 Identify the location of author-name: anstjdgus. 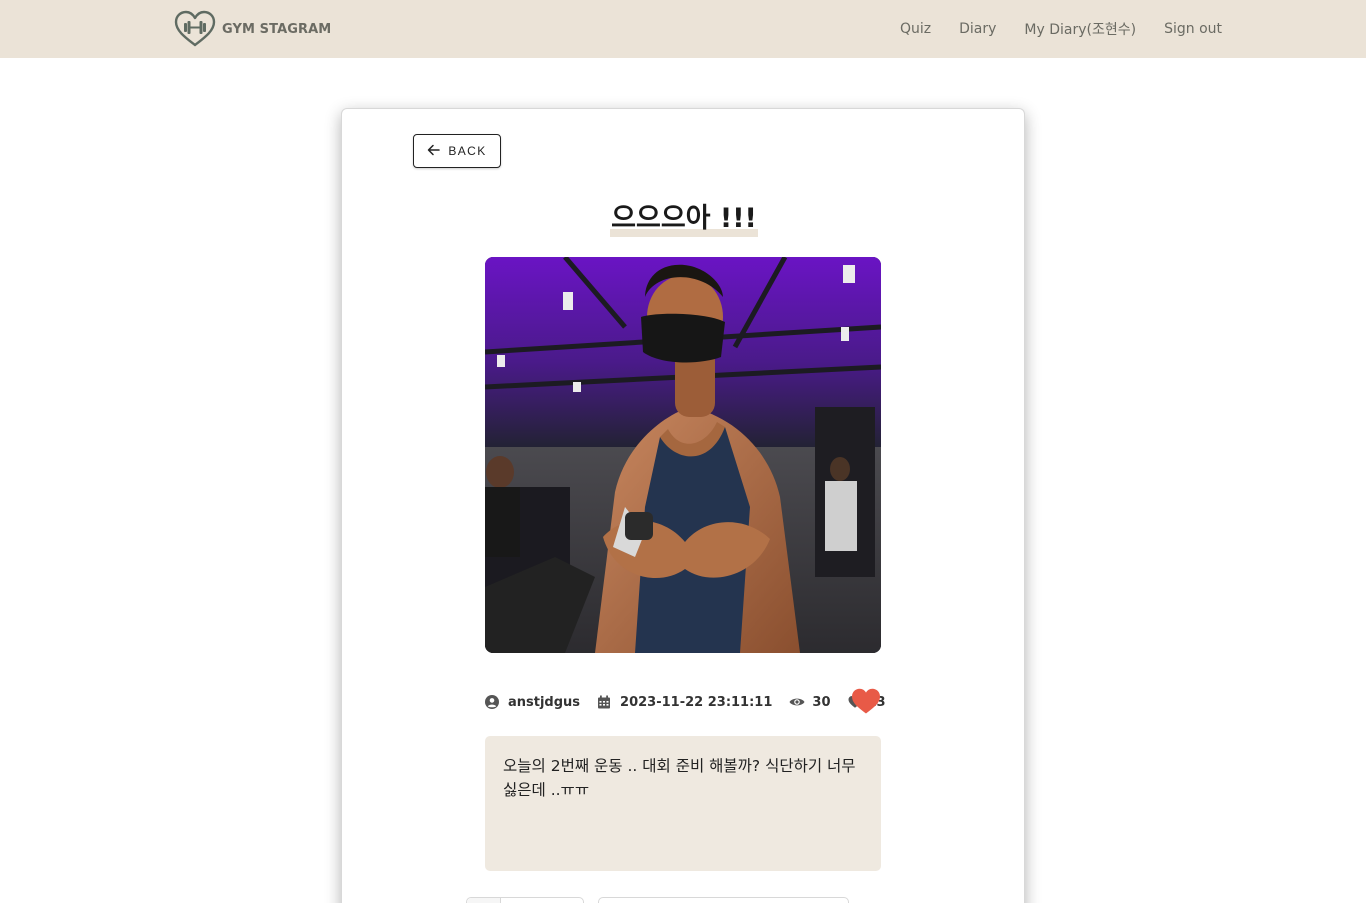
(544, 702).